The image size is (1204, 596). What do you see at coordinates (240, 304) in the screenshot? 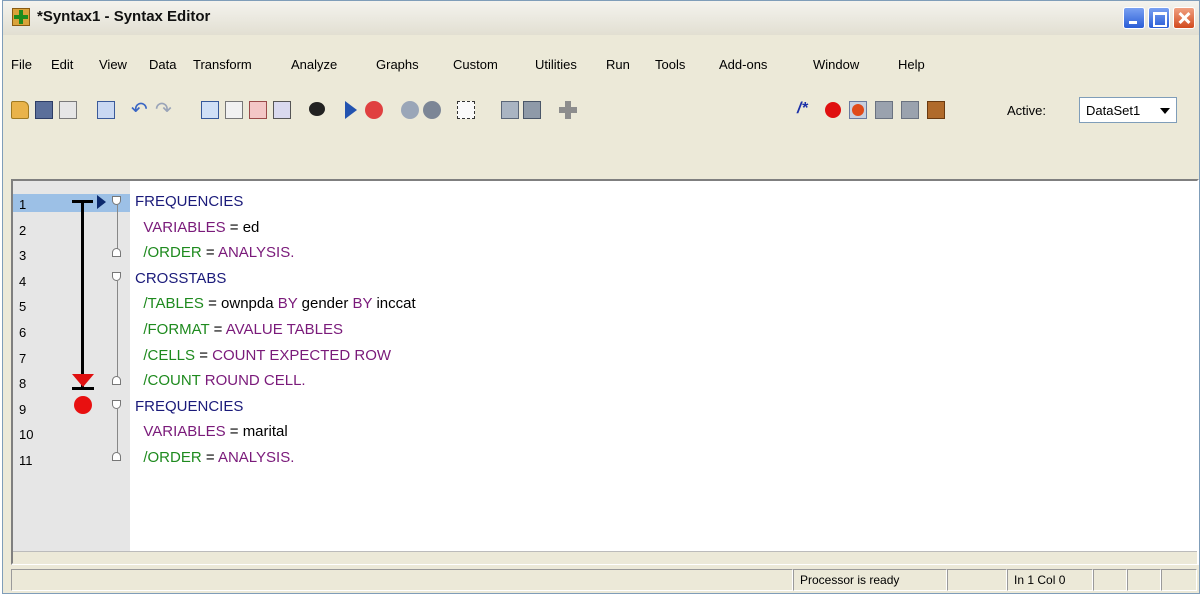
I see `code-token: = ownpda` at bounding box center [240, 304].